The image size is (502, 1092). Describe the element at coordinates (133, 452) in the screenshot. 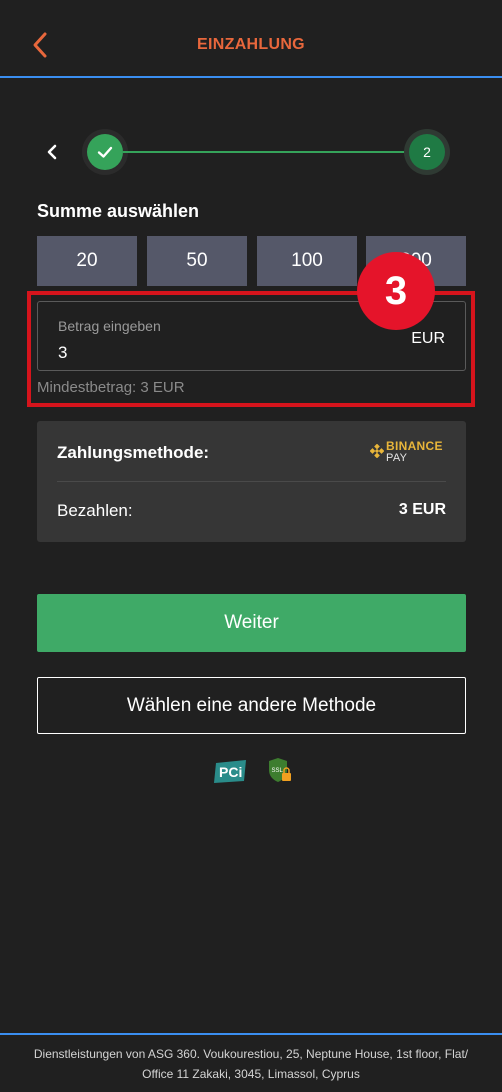

I see `payment-method-label: Zahlungsmethode:` at that location.